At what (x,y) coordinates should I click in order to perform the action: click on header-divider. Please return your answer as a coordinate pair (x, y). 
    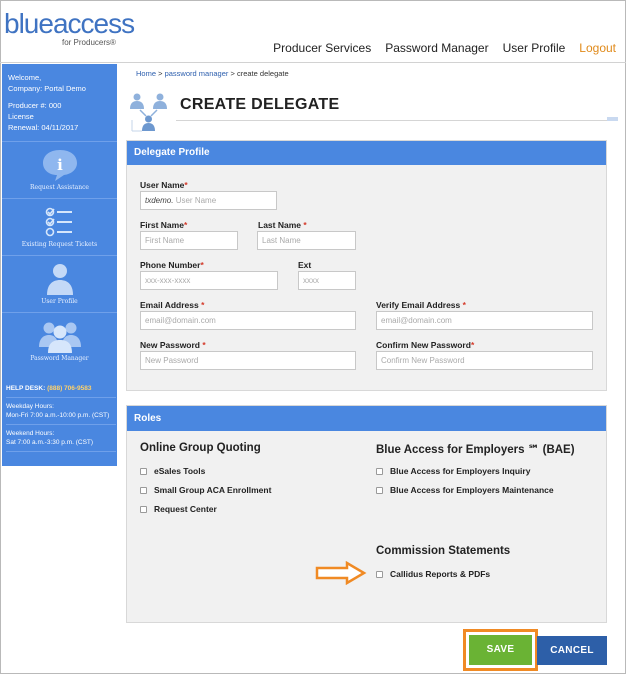
    Looking at the image, I should click on (313, 62).